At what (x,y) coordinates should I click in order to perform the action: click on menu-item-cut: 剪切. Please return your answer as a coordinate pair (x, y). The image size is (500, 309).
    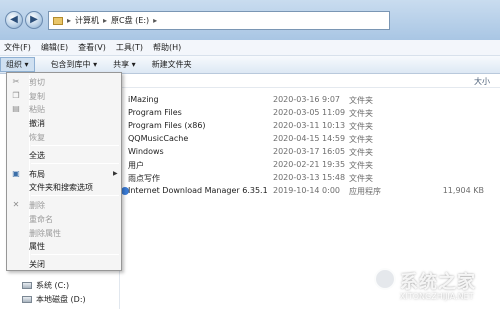
    Looking at the image, I should click on (37, 82).